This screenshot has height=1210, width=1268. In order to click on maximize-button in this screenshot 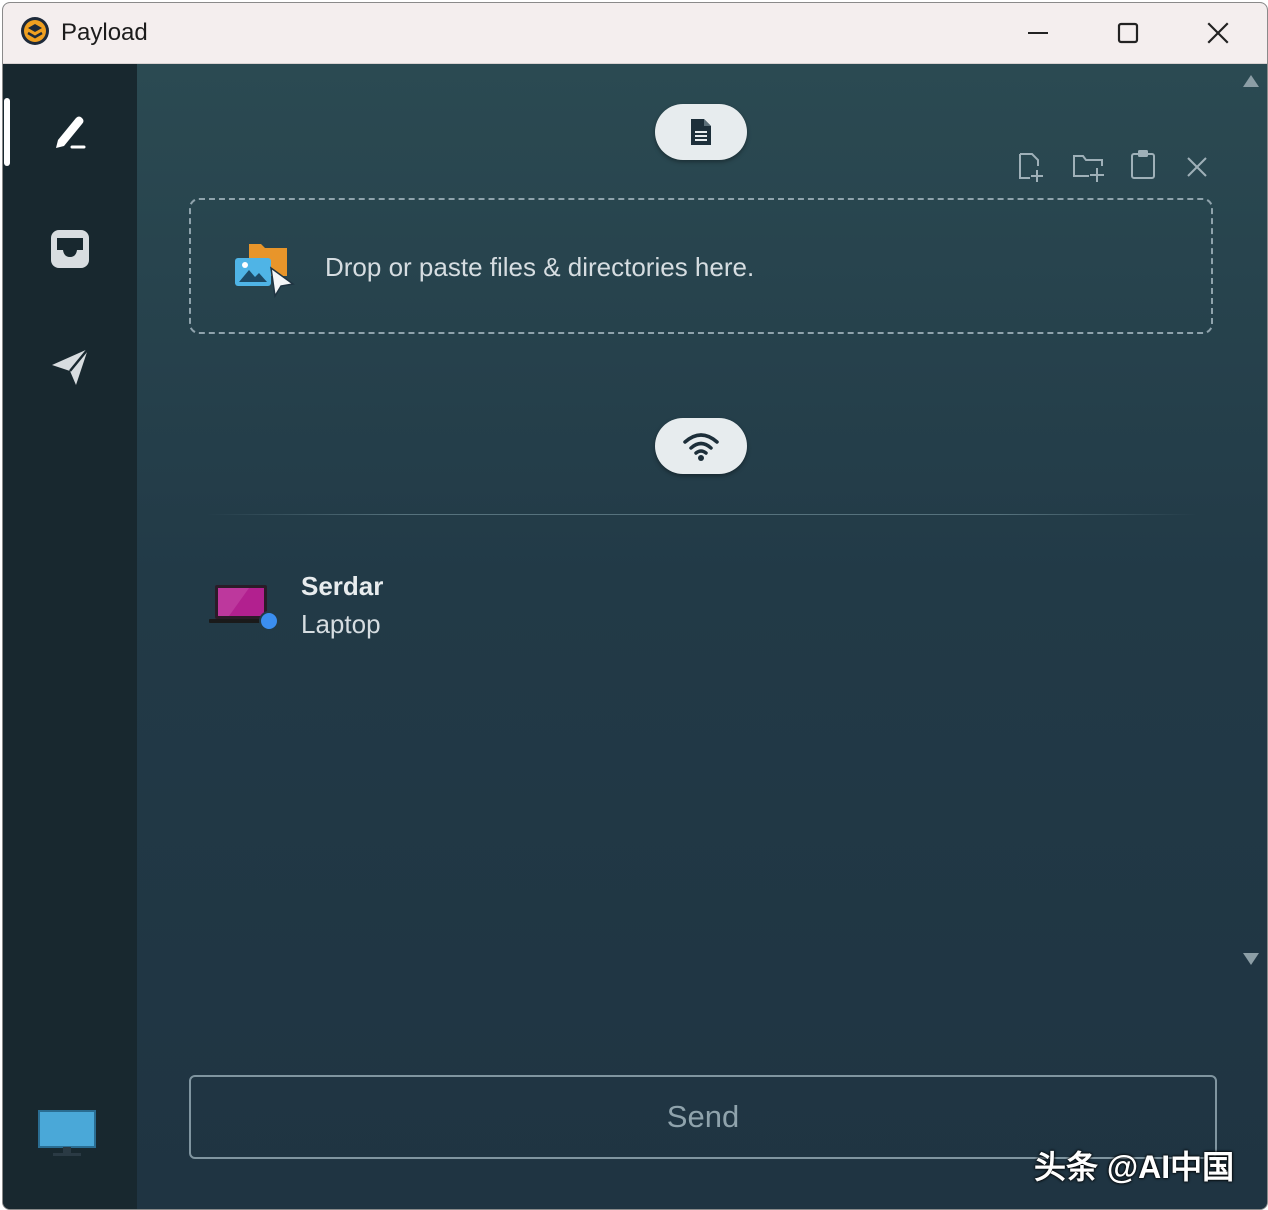, I will do `click(1128, 33)`.